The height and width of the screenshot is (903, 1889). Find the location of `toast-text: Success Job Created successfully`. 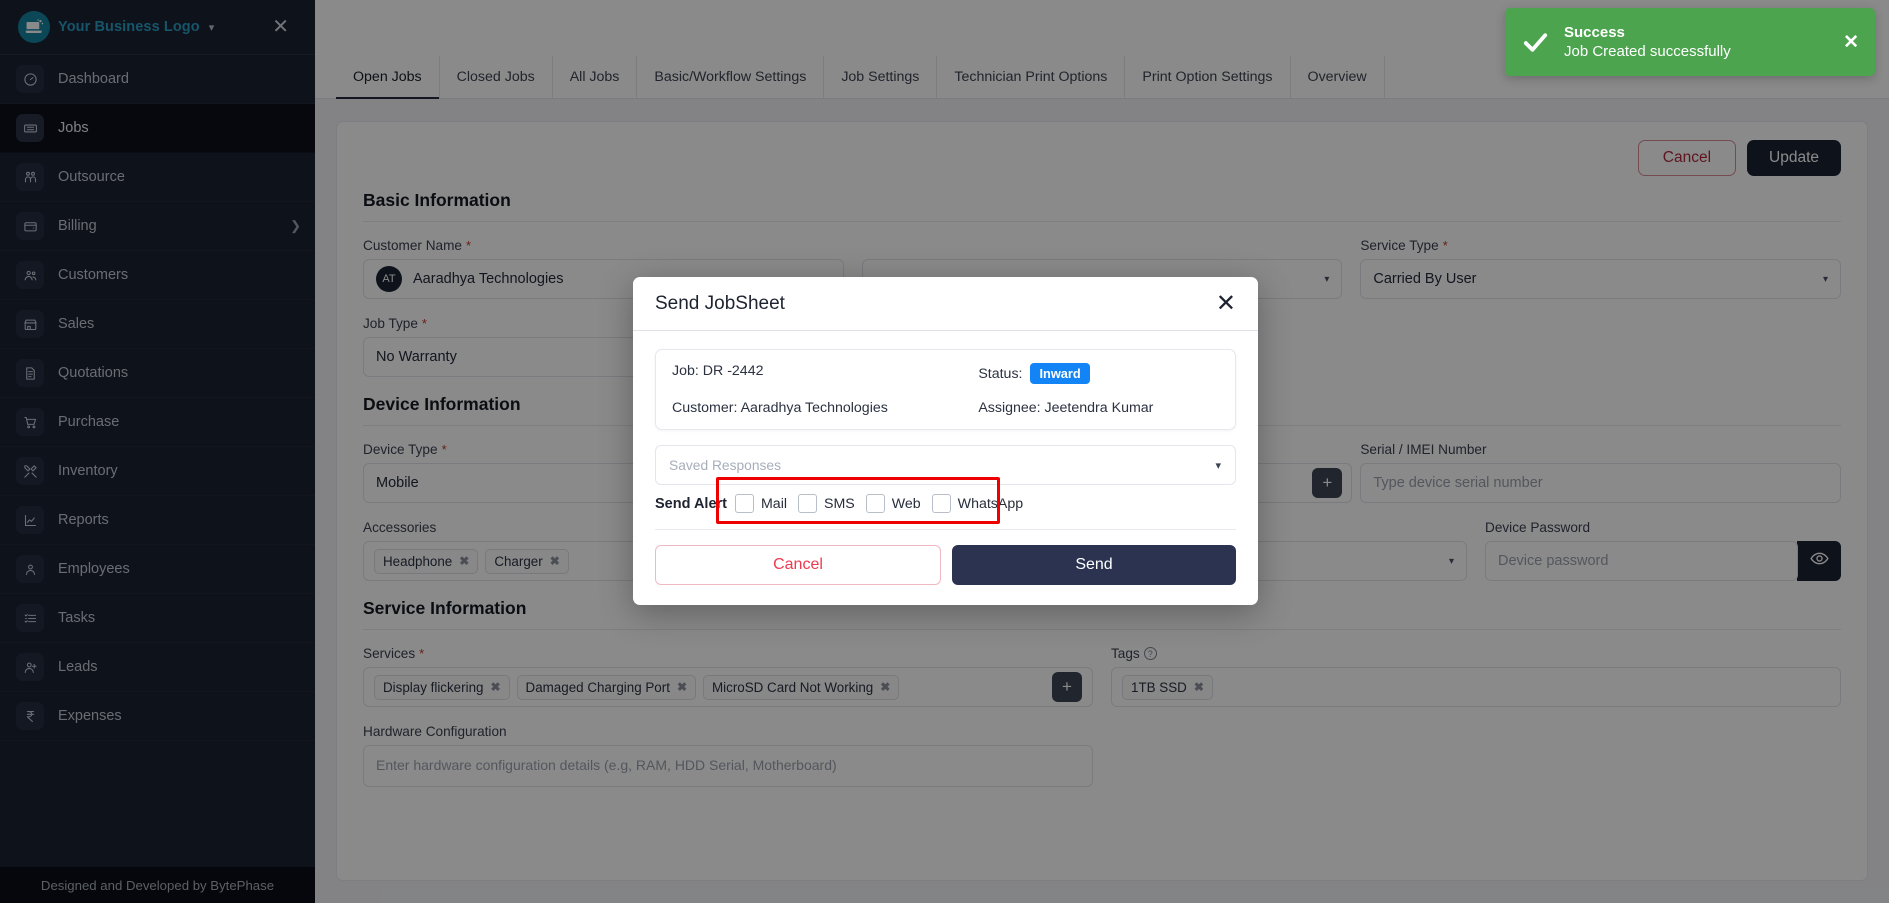

toast-text: Success Job Created successfully is located at coordinates (1647, 42).